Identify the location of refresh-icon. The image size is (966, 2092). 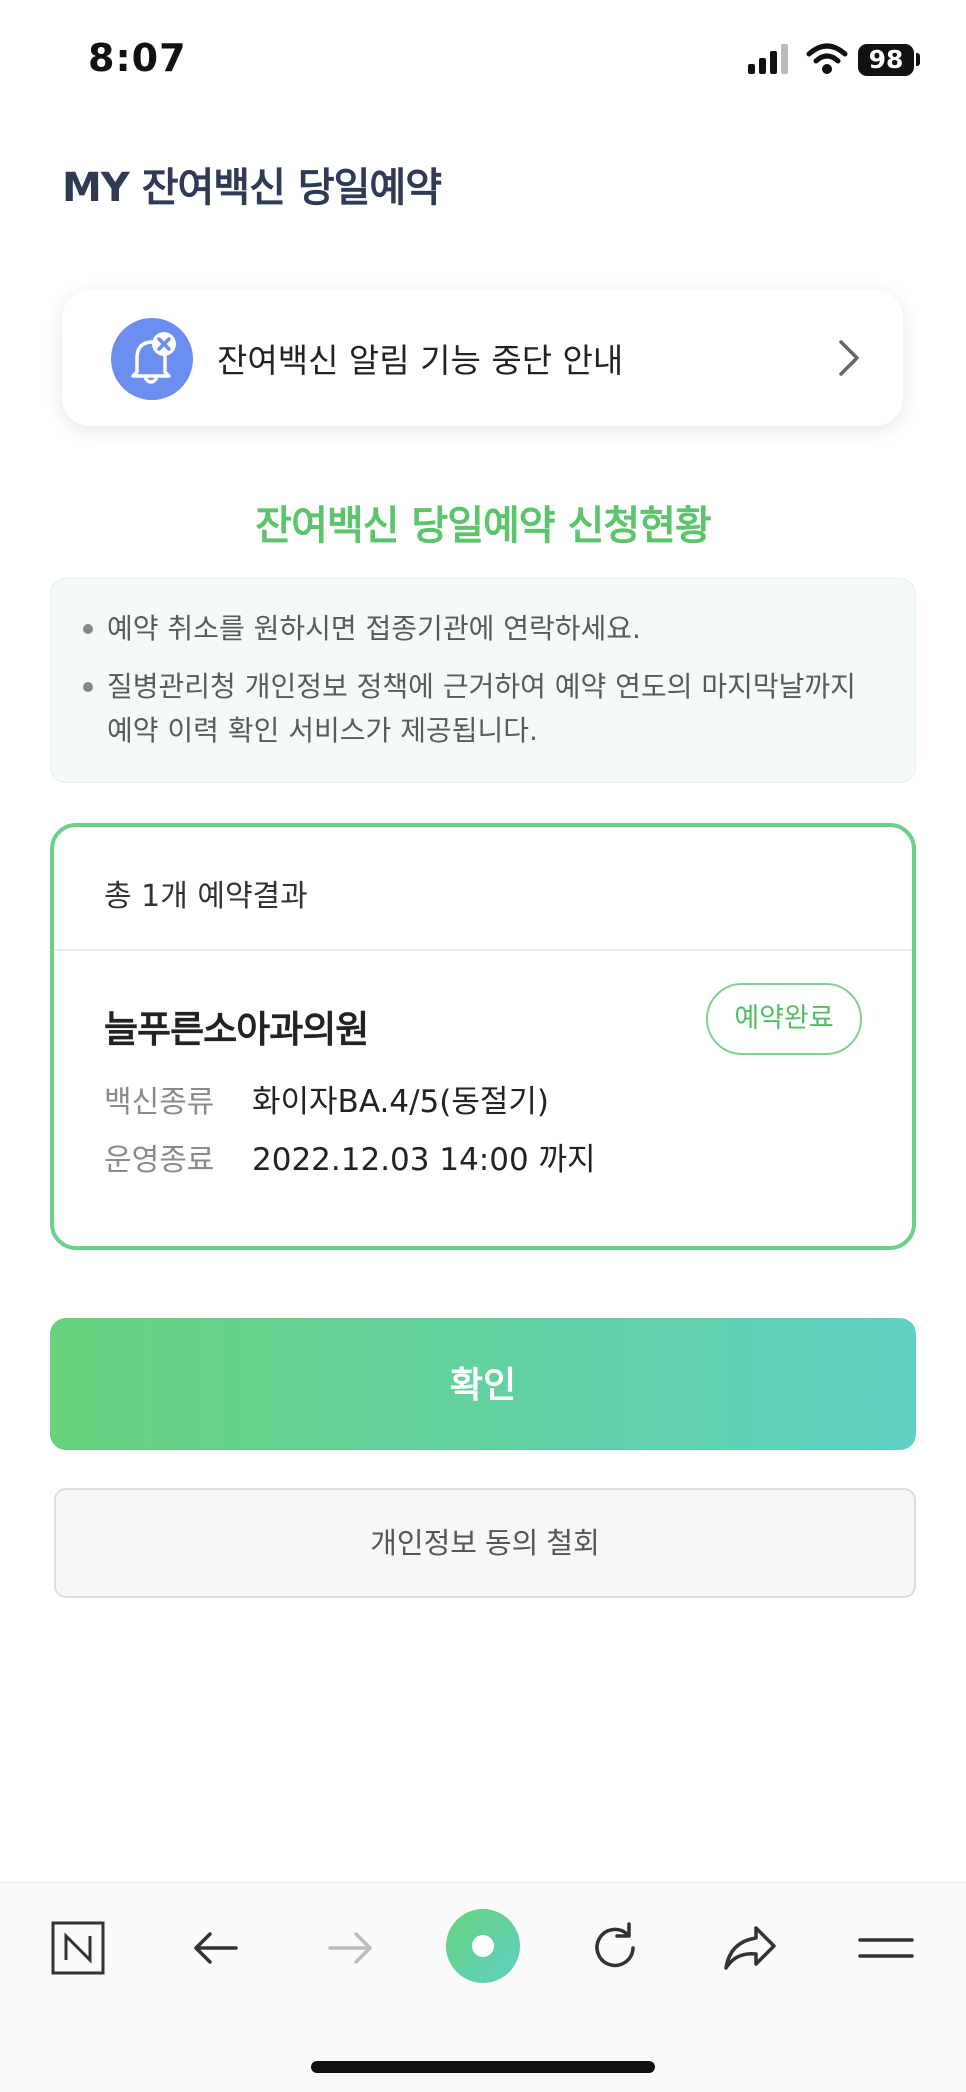
(615, 1948).